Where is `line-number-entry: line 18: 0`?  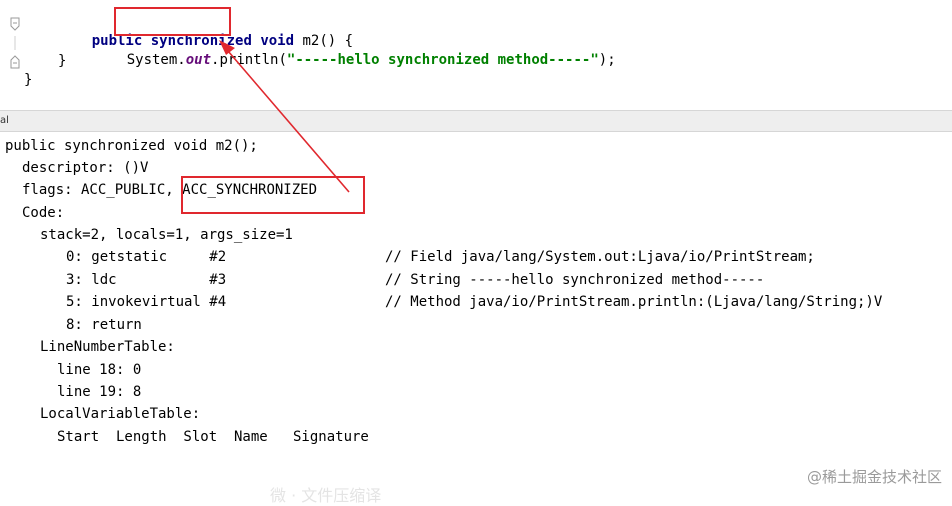 line-number-entry: line 18: 0 is located at coordinates (99, 370).